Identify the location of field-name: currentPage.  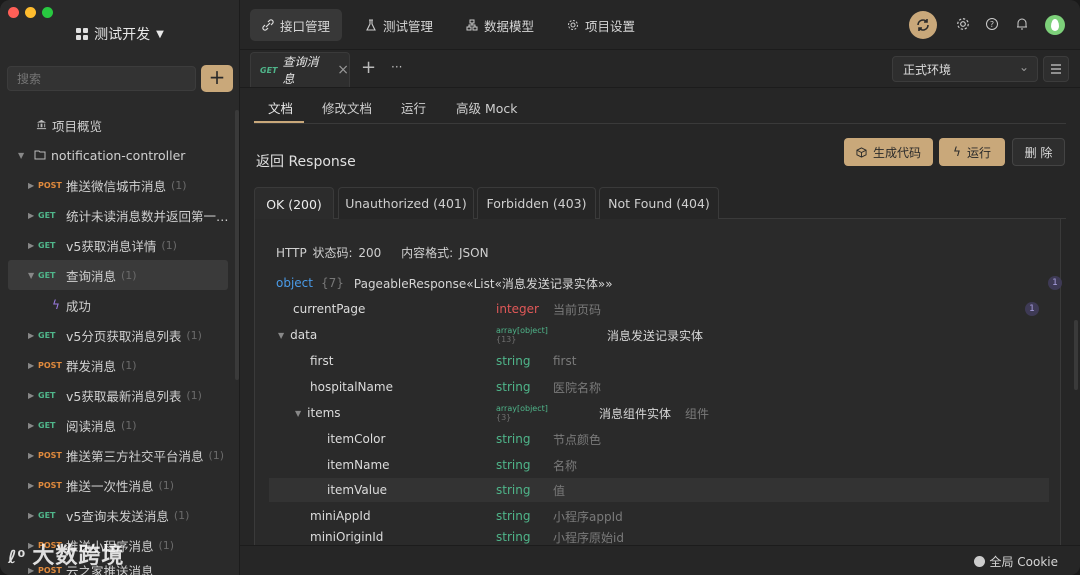
(329, 309).